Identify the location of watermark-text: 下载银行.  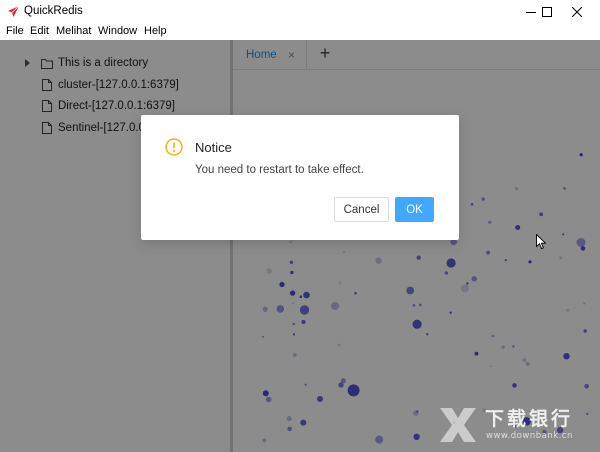
(529, 419).